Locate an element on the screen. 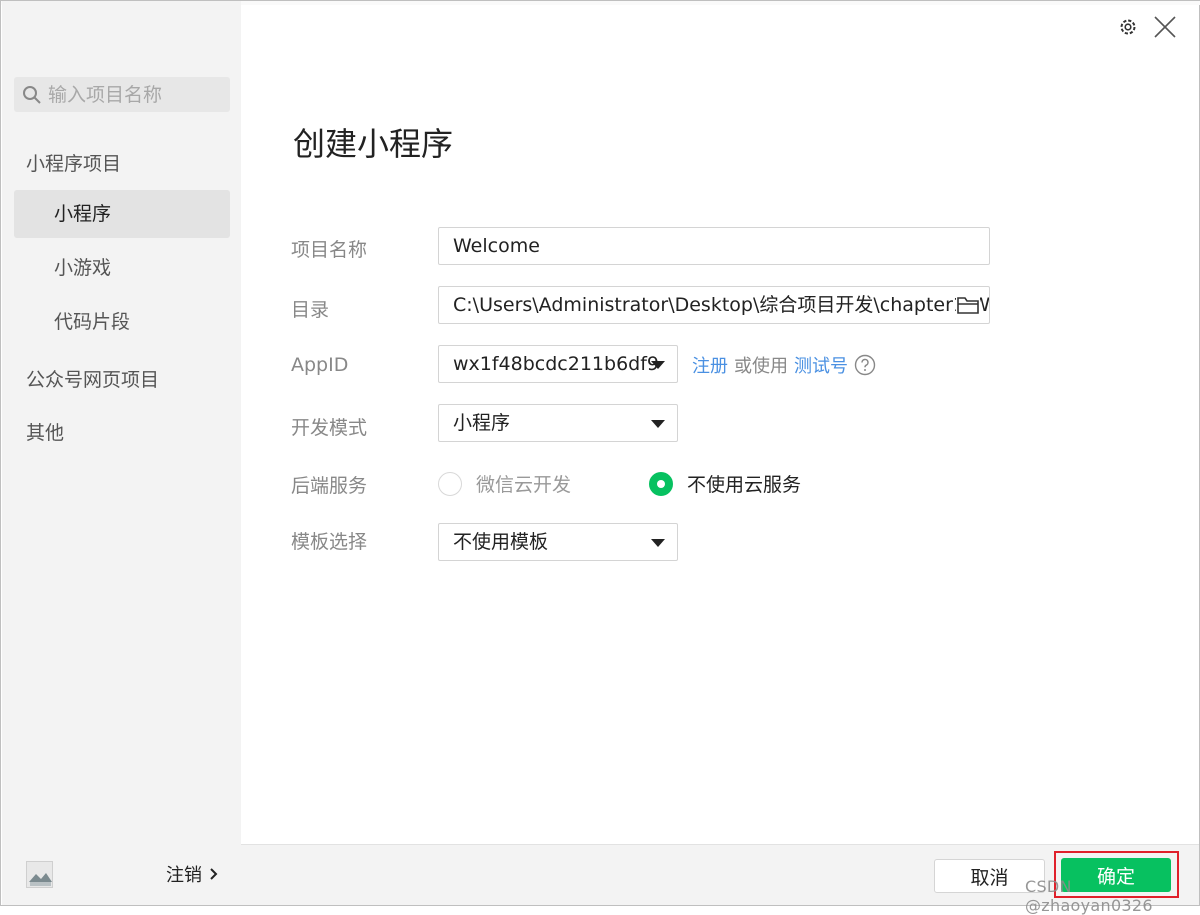 This screenshot has width=1200, height=915. close-icon is located at coordinates (1165, 27).